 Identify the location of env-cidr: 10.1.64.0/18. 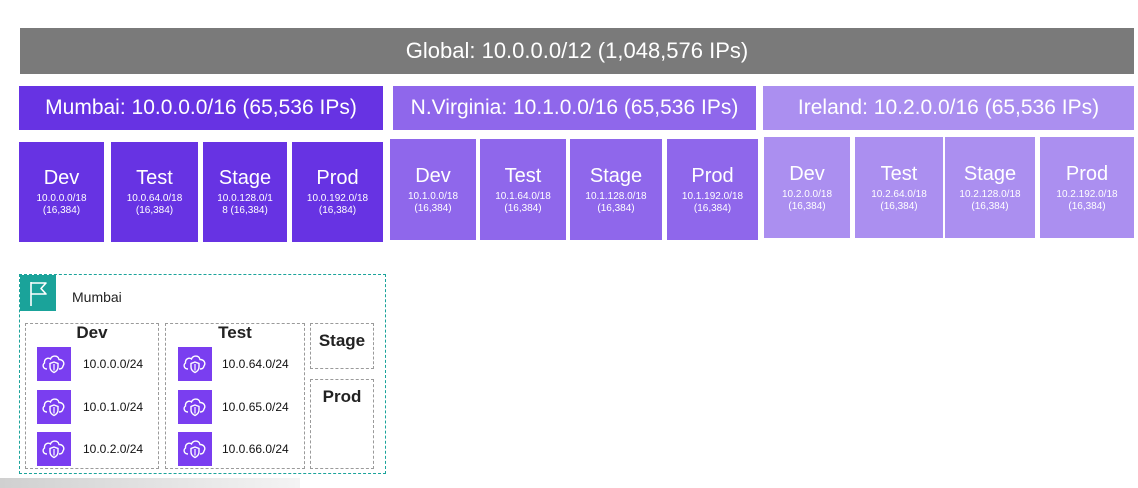
(523, 196).